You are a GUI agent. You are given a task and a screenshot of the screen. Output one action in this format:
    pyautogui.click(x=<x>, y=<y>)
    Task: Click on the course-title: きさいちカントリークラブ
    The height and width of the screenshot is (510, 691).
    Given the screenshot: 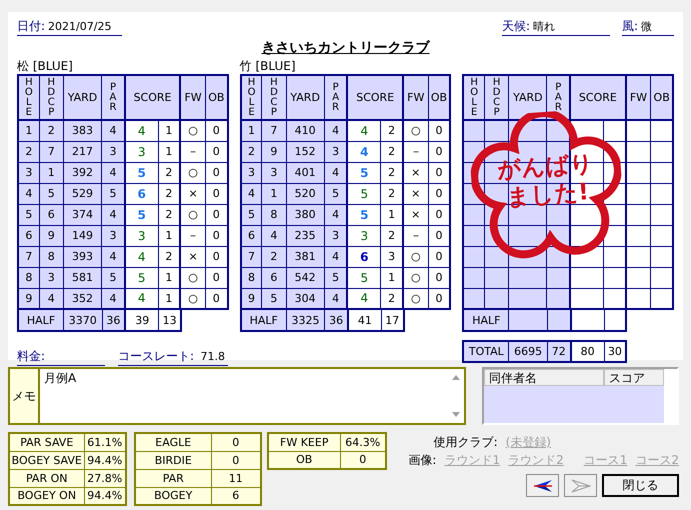 What is the action you would take?
    pyautogui.click(x=346, y=48)
    